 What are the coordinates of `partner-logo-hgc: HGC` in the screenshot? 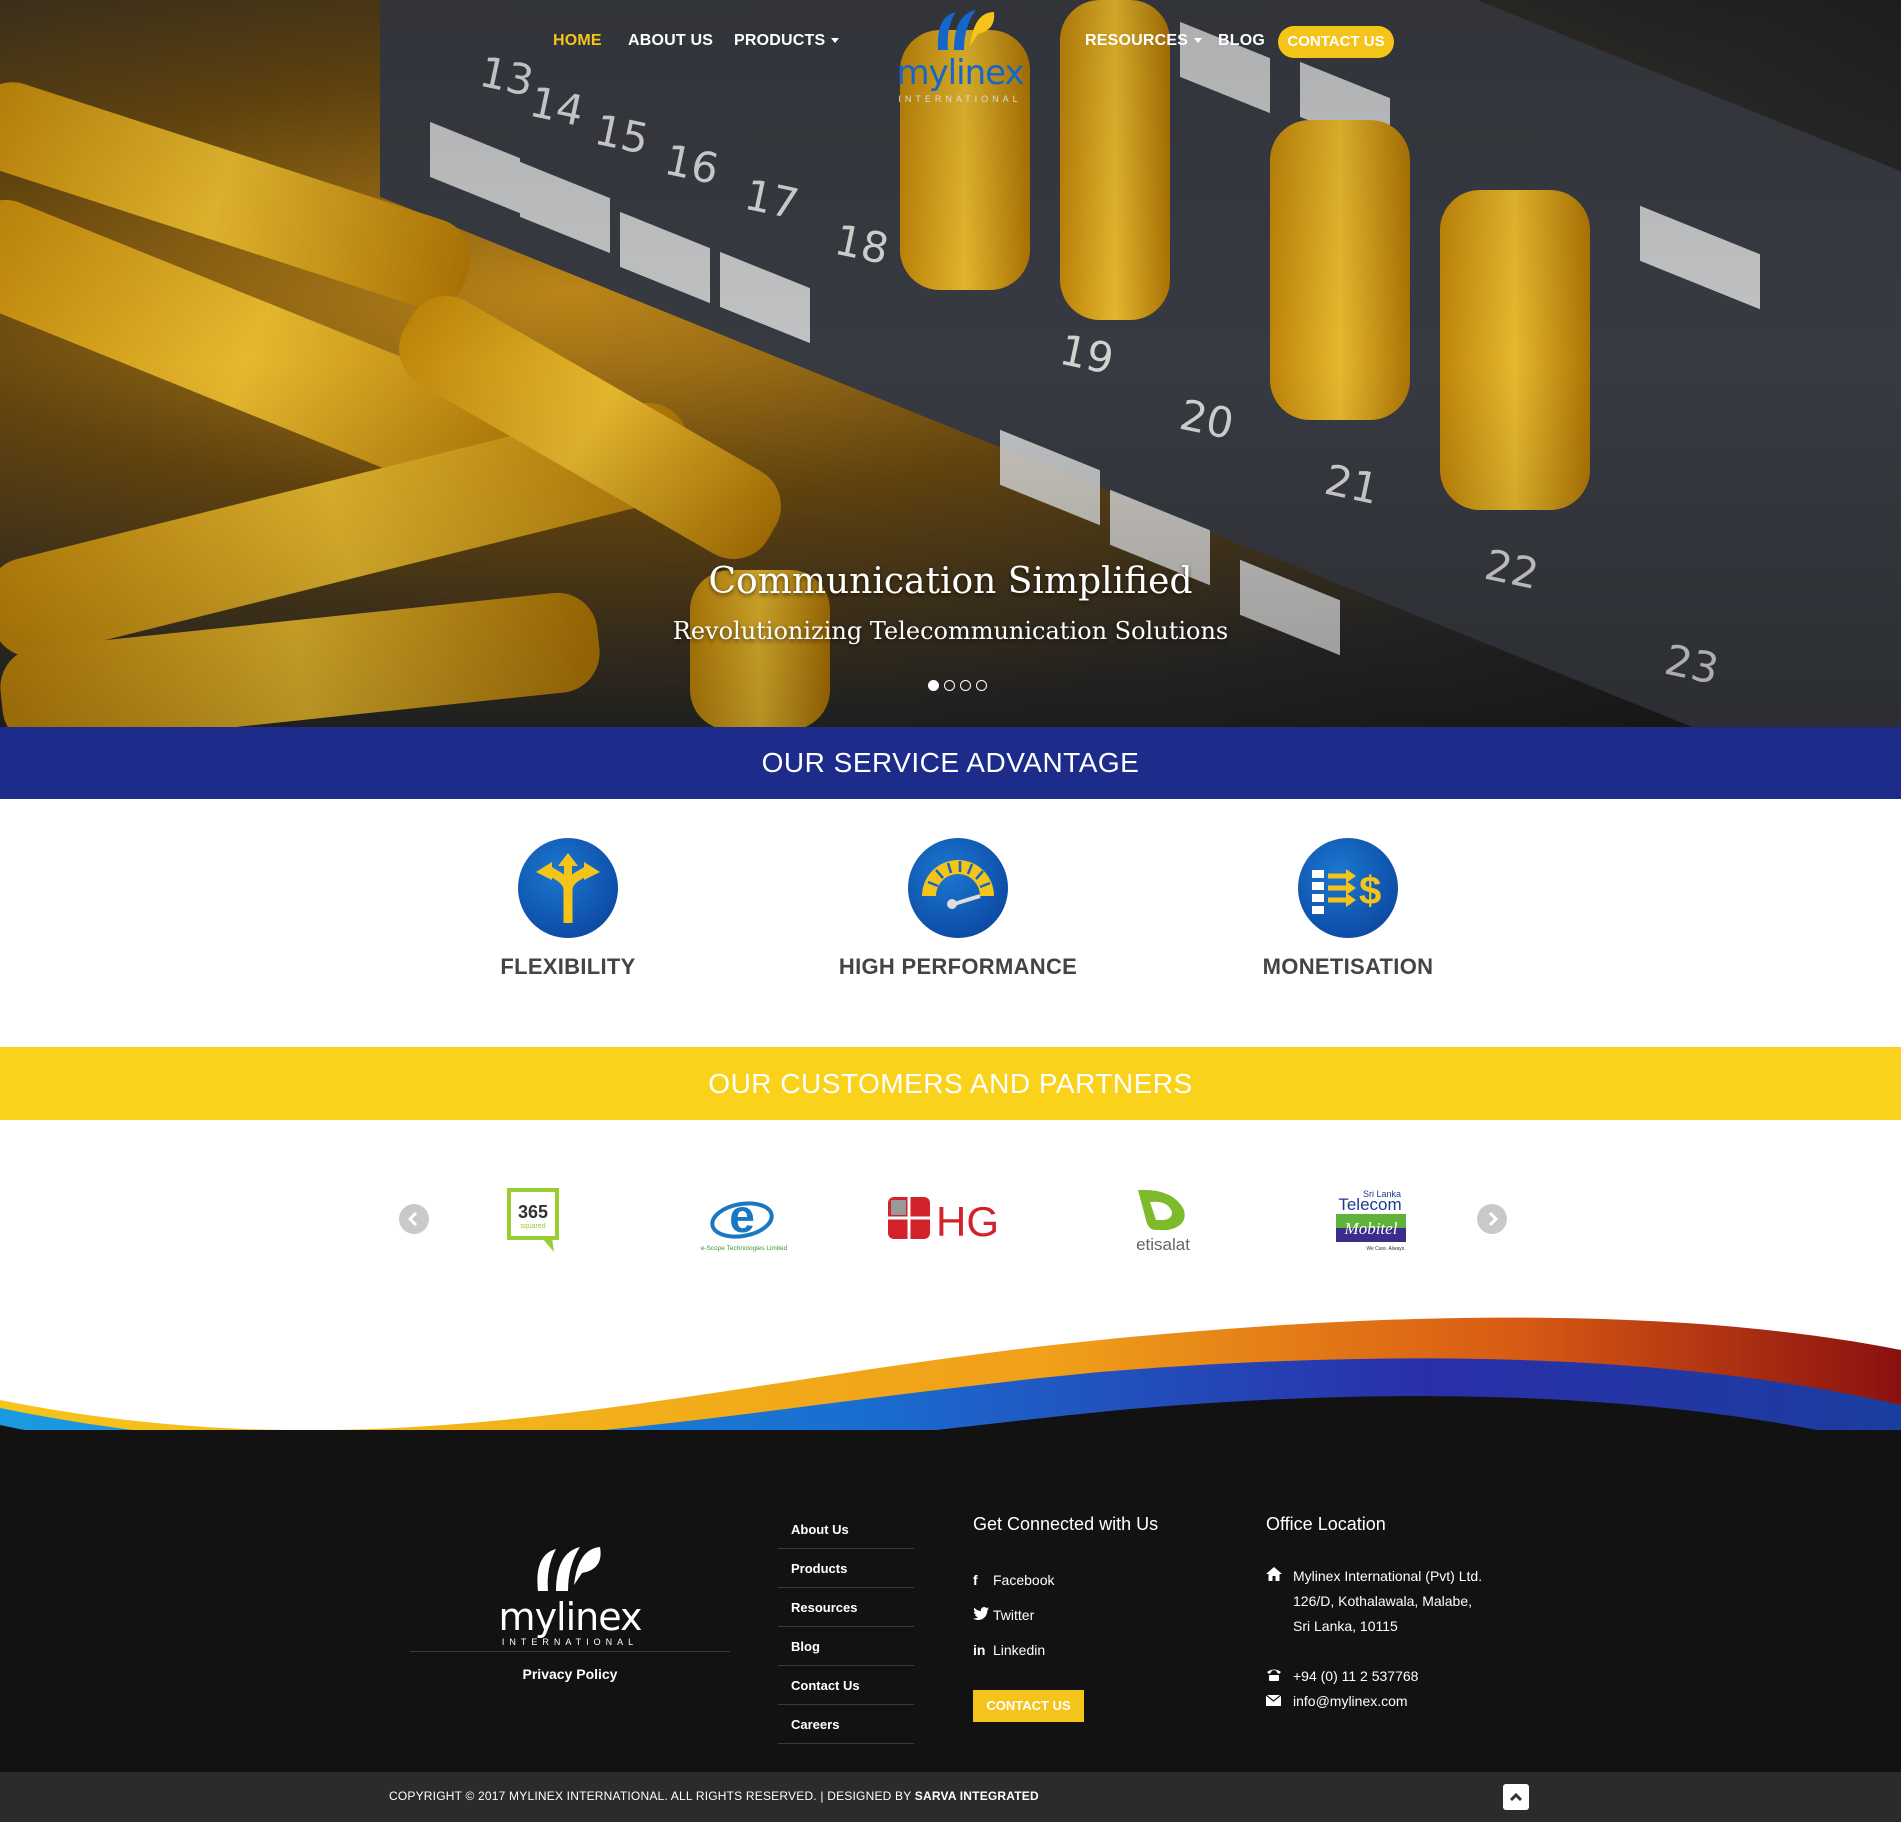 It's located at (957, 1220).